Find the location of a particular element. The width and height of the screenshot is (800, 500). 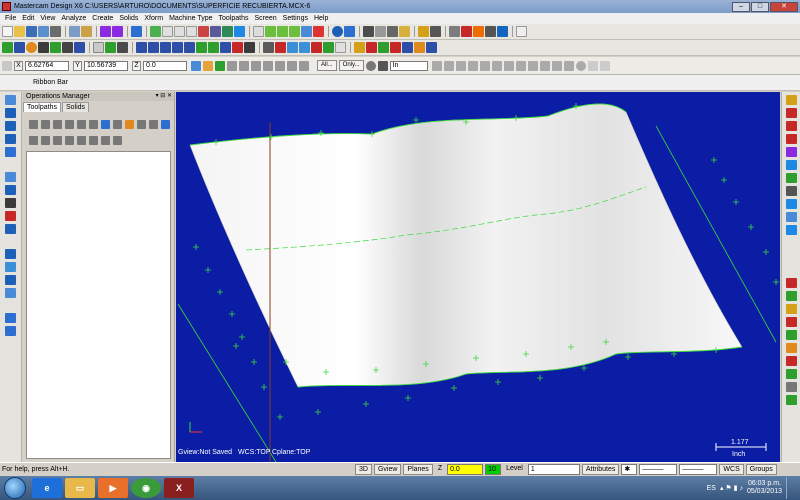

planes-button: Planes is located at coordinates (418, 469).